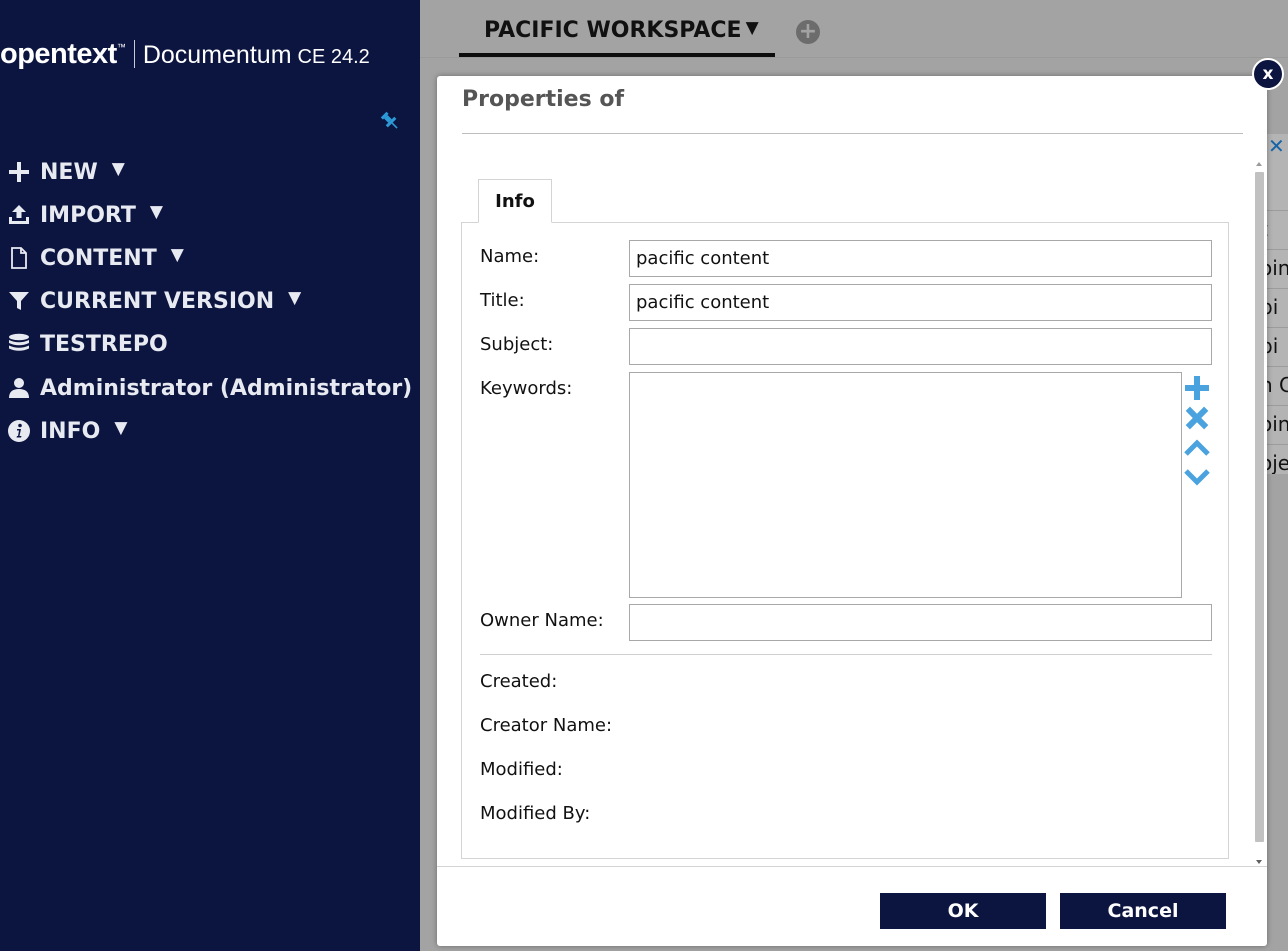 Image resolution: width=1288 pixels, height=951 pixels. I want to click on product-version: CE 24.2, so click(333, 57).